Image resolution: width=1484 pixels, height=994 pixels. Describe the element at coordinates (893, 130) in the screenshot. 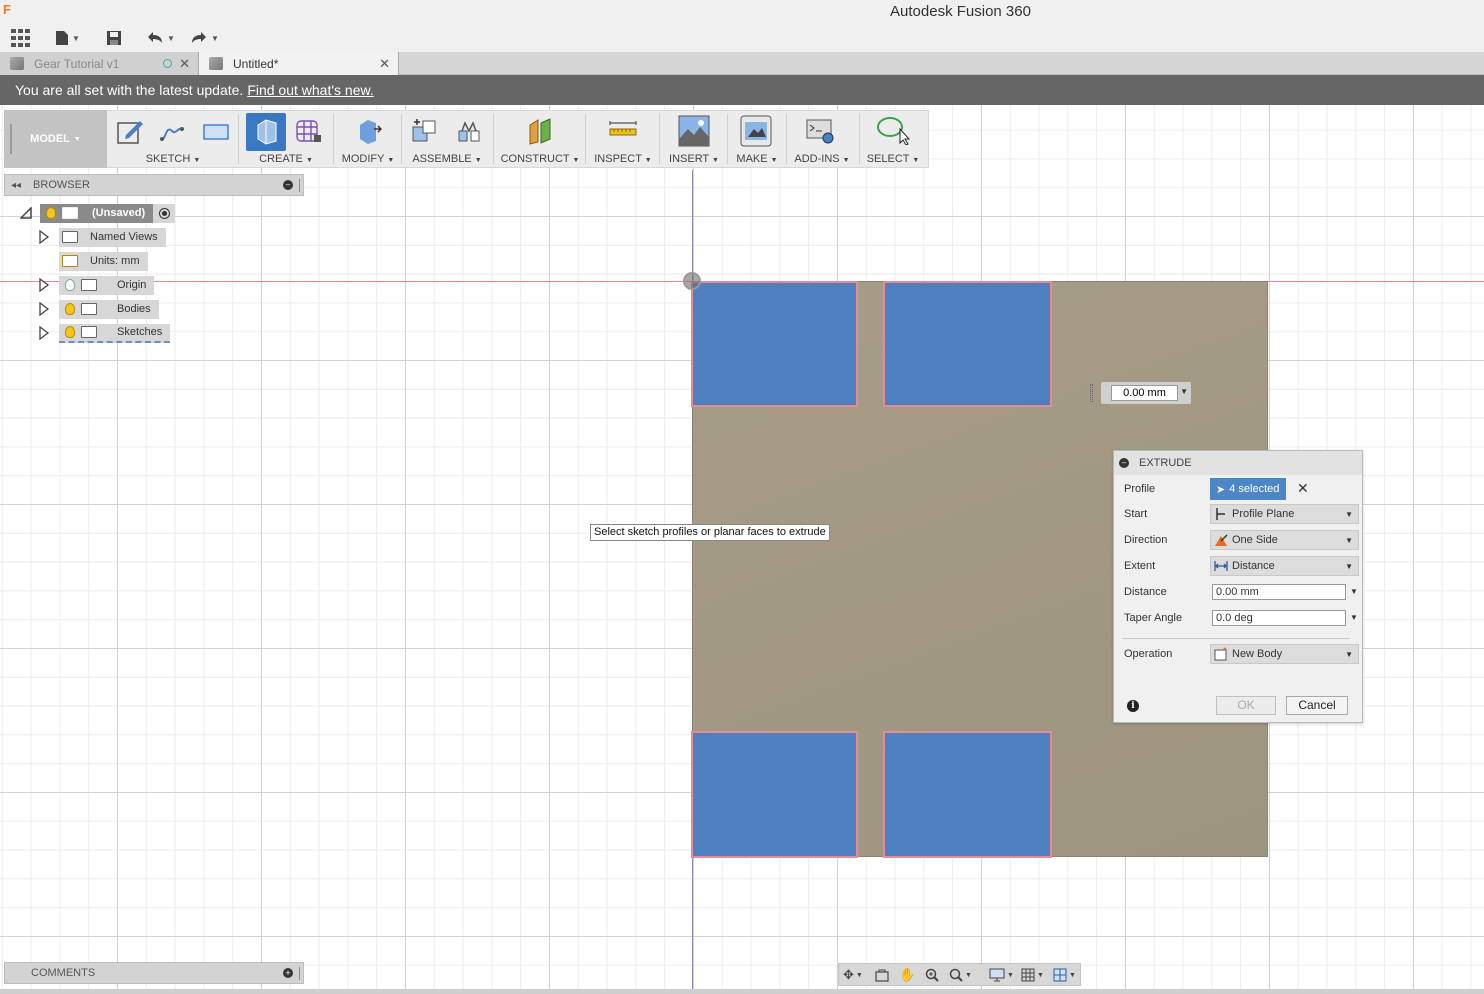

I see `select-lasso-icon` at that location.